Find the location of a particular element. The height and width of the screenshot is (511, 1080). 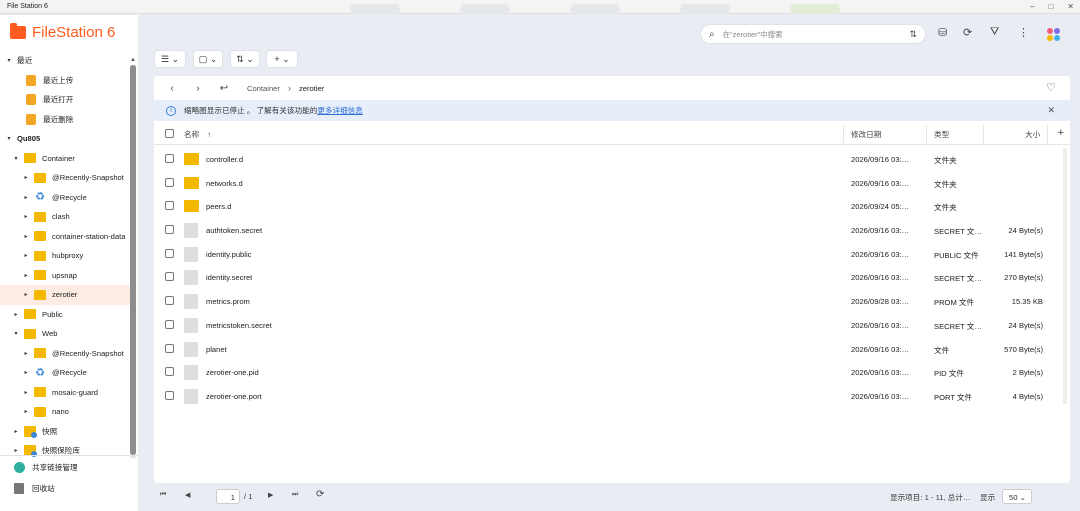

recycle-bin-button: 回收站 is located at coordinates (69, 488).